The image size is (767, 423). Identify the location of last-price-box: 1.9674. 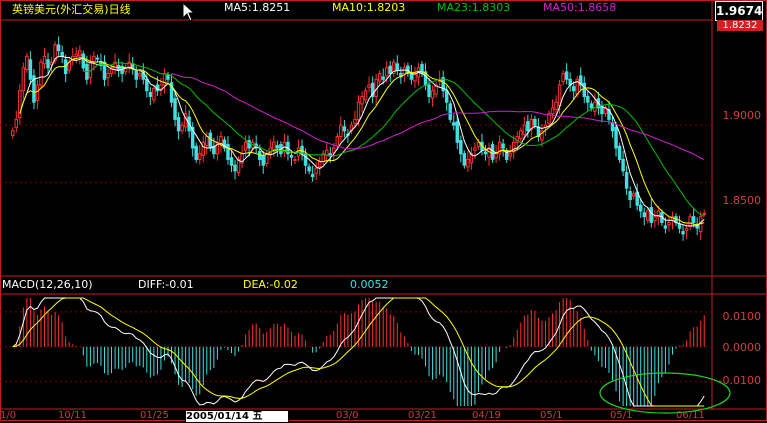
(739, 11).